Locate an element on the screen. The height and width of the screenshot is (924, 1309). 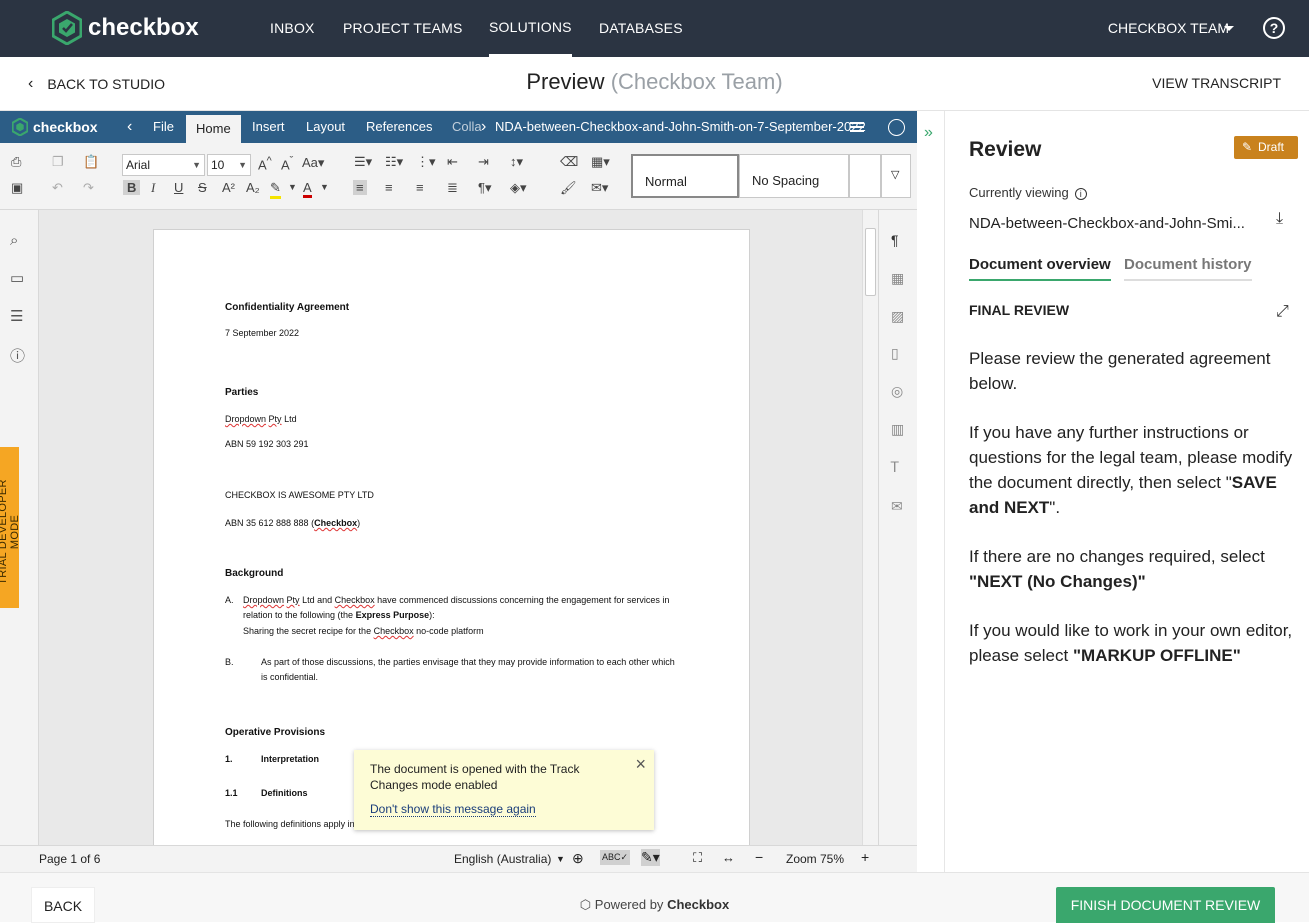
trial-developer-banner: TRIAL DEVELOPER MODE is located at coordinates (10, 527).